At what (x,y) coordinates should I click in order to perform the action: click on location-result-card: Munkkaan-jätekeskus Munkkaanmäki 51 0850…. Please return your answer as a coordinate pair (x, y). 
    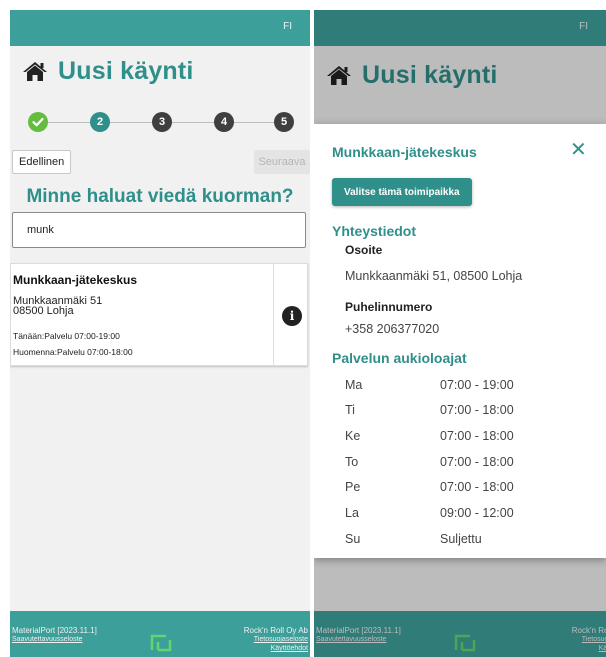
    Looking at the image, I should click on (159, 314).